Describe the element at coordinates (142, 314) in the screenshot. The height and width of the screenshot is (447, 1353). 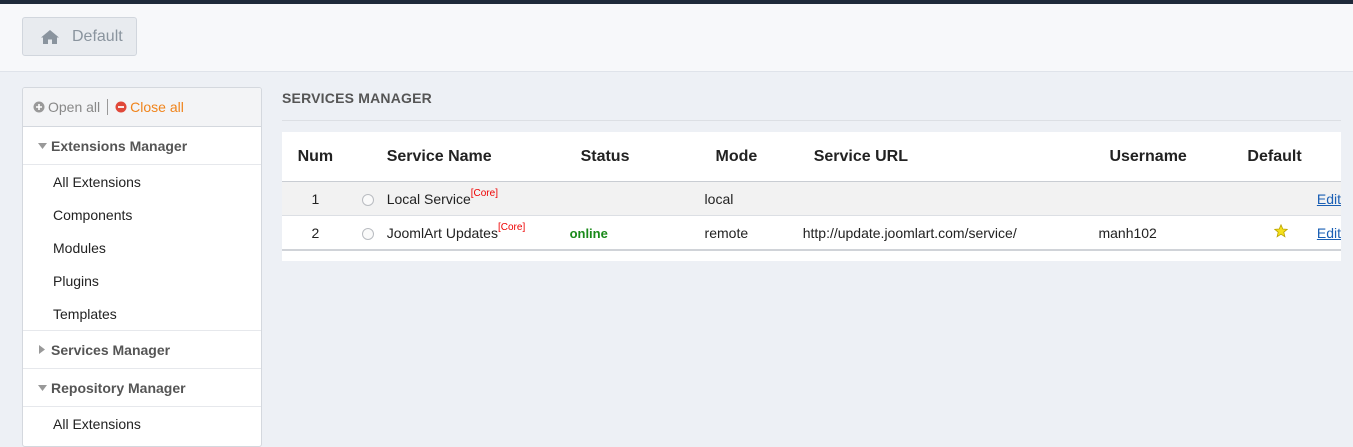
I see `sidebar-item-templates: Templates` at that location.